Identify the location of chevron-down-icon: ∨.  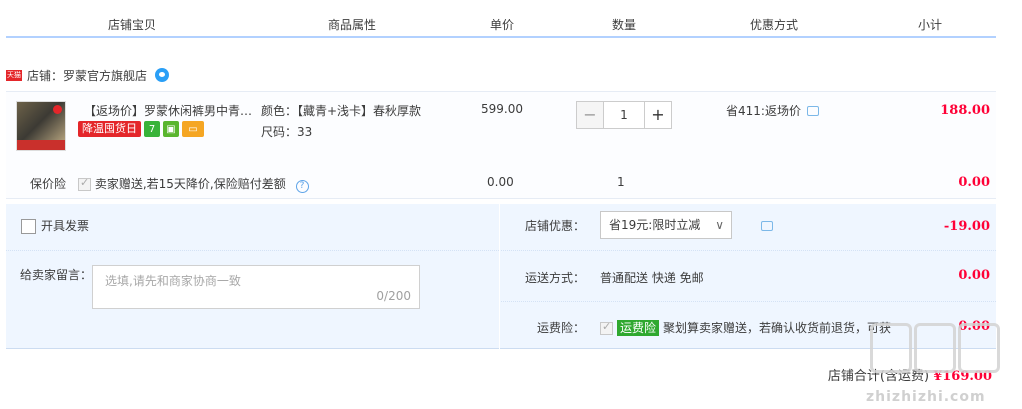
(719, 225).